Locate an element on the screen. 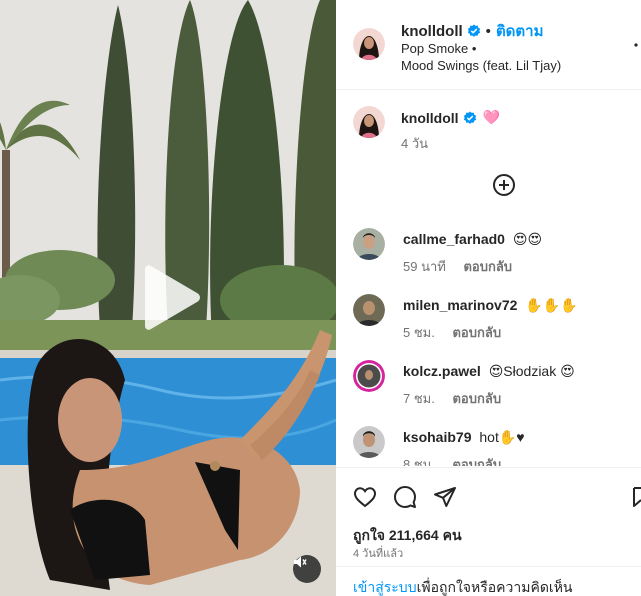 The height and width of the screenshot is (596, 641). login-prompt: เข้าสู่ระบบเพื่อถูกใจหรือความคิดเห็น is located at coordinates (488, 581).